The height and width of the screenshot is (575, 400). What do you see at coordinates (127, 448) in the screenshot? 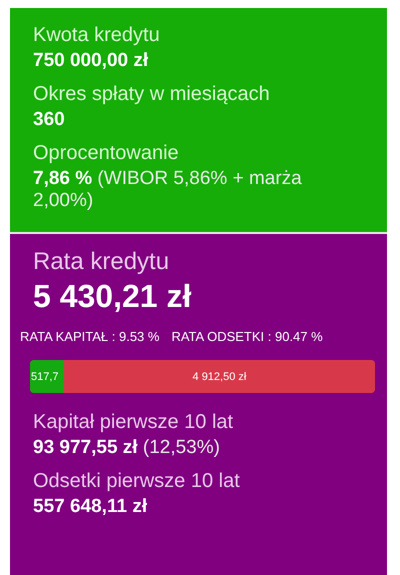
I see `field-value: 93 977,55 zł (12,53%)` at bounding box center [127, 448].